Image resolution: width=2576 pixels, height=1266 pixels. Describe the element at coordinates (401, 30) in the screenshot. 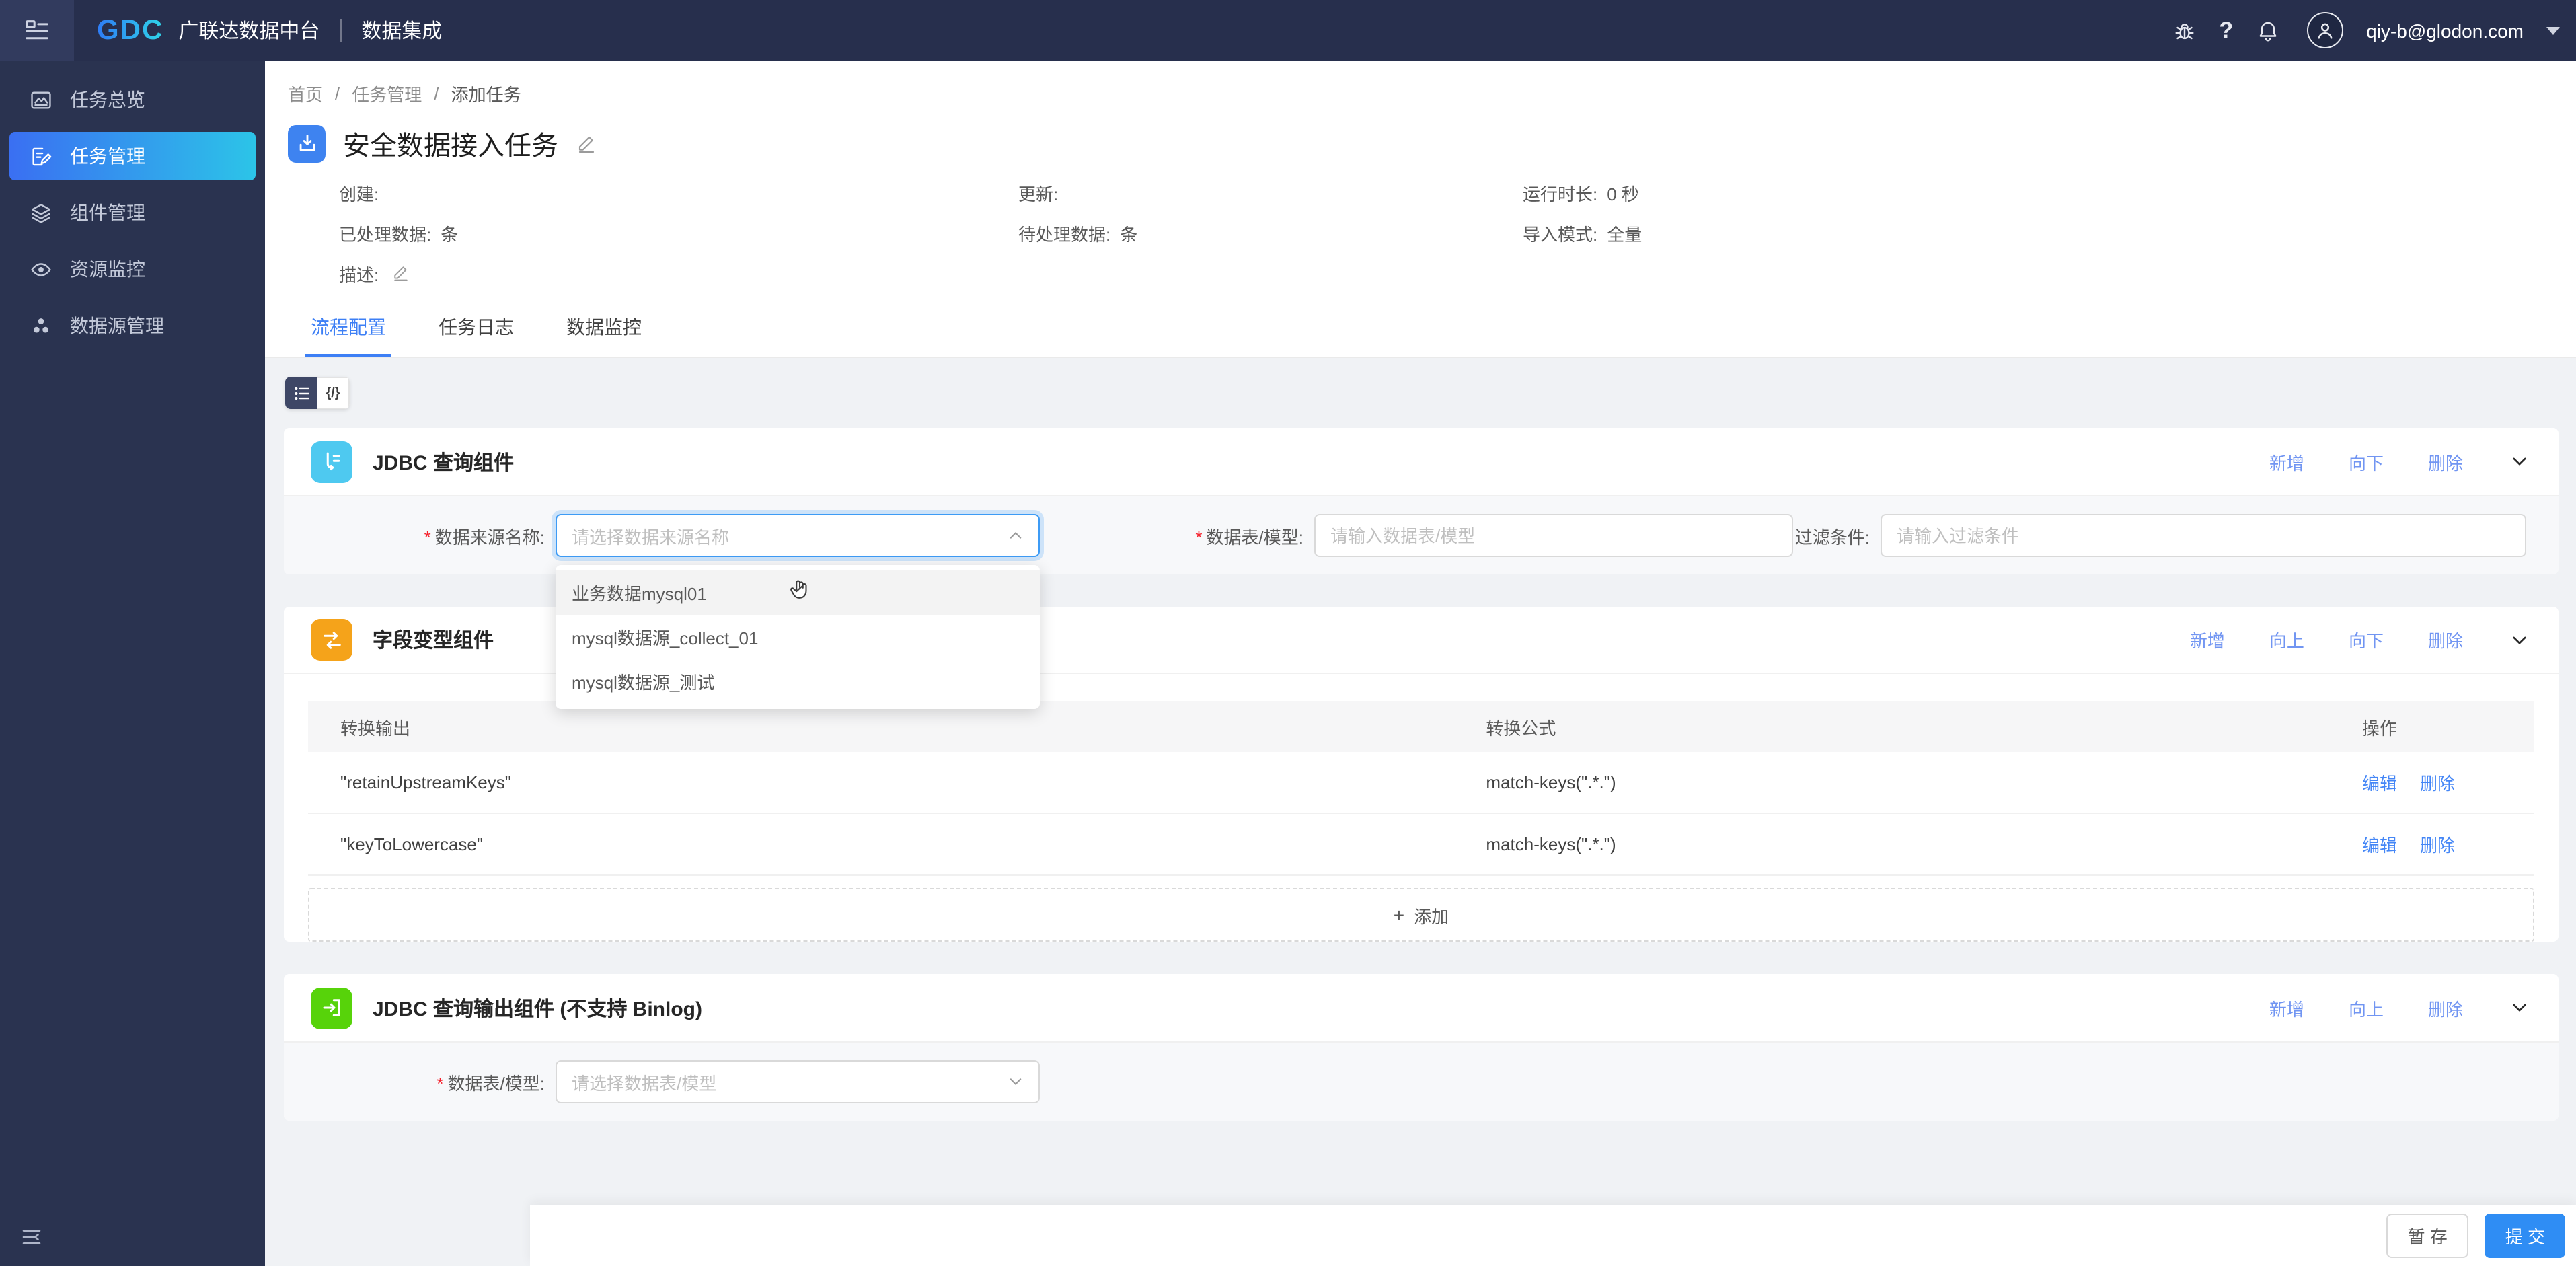

I see `module-name: 数据集成` at that location.